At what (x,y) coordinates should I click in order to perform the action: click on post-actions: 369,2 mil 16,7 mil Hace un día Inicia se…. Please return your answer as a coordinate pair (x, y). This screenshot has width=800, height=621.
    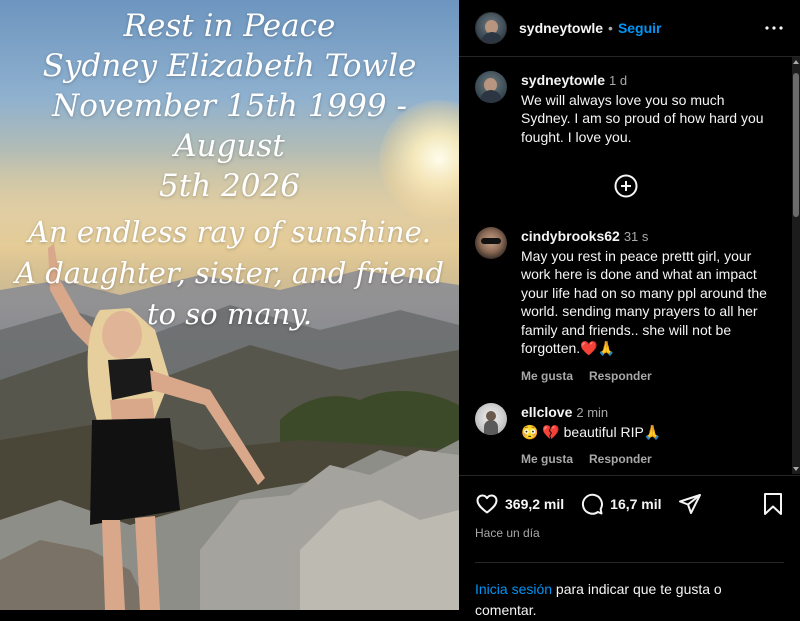
    Looking at the image, I should click on (629, 546).